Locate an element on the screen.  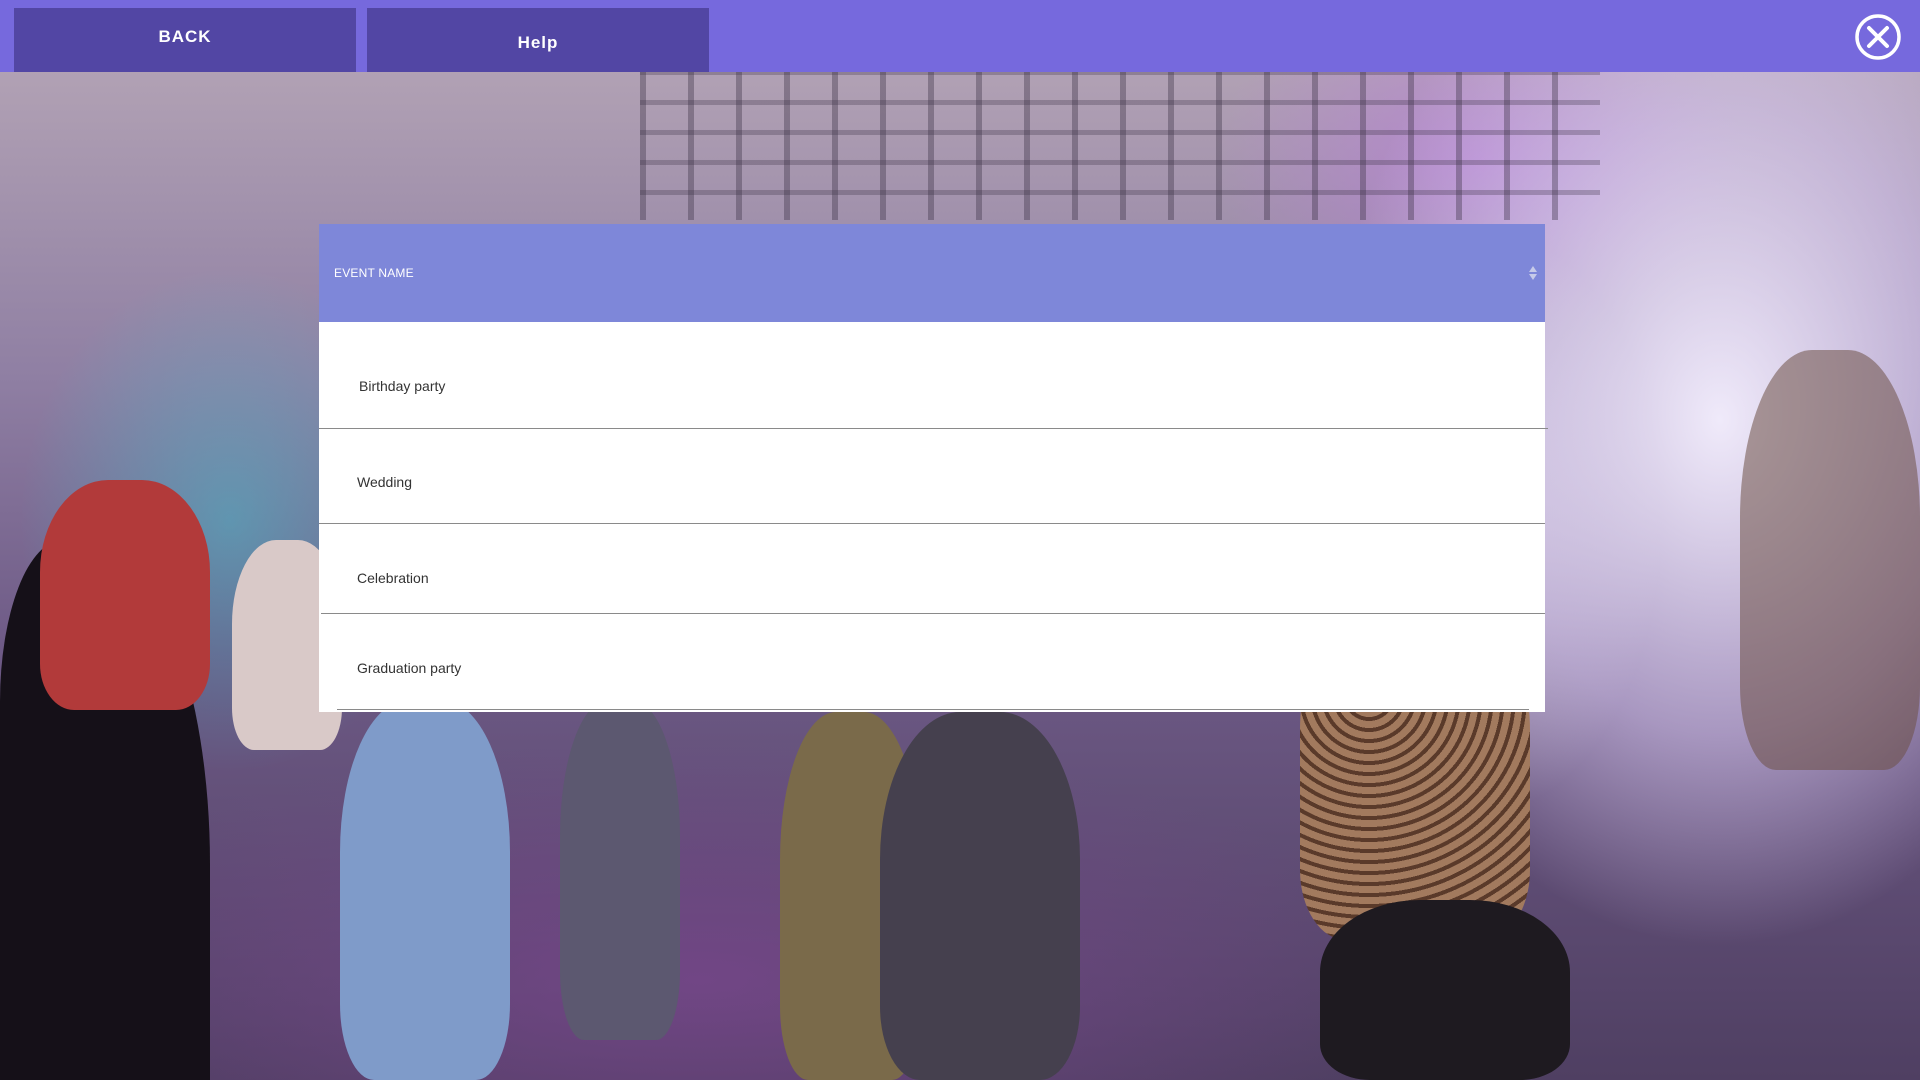
top-bar: BACK Help is located at coordinates (960, 36).